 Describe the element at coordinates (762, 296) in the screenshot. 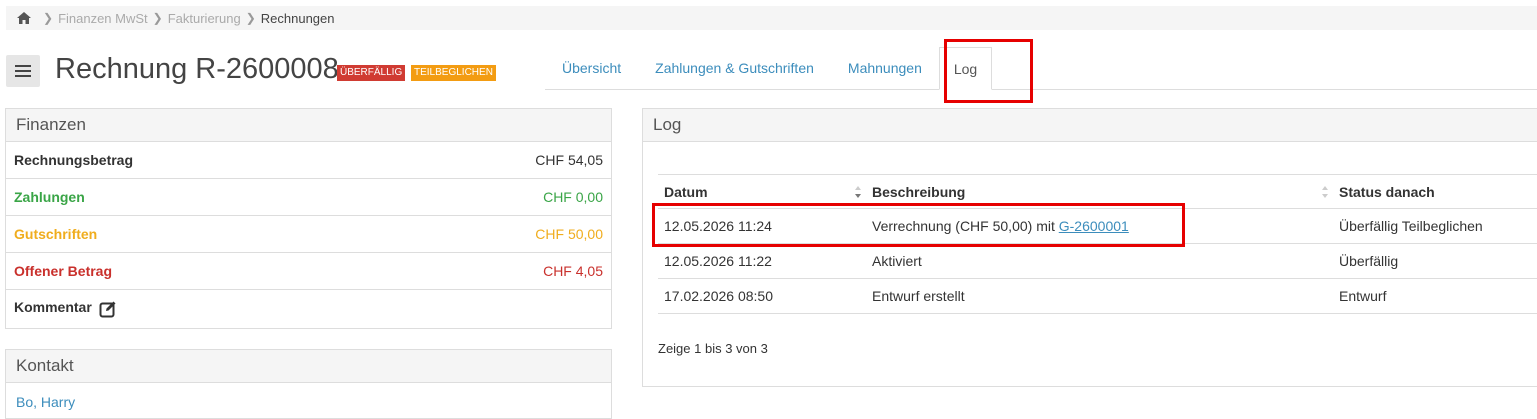

I see `log-date: 17.02.2026 08:50` at that location.